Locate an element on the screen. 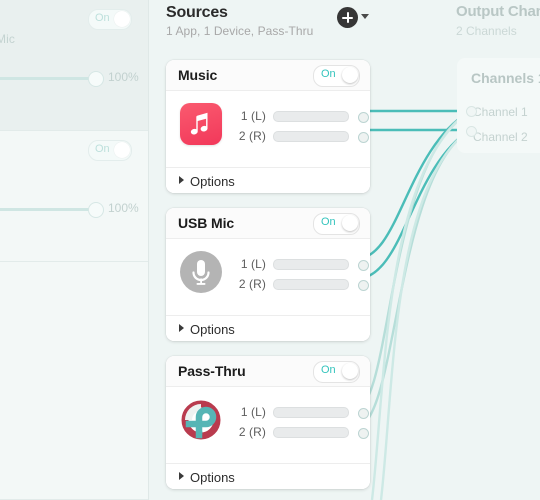  microphone-icon is located at coordinates (201, 272).